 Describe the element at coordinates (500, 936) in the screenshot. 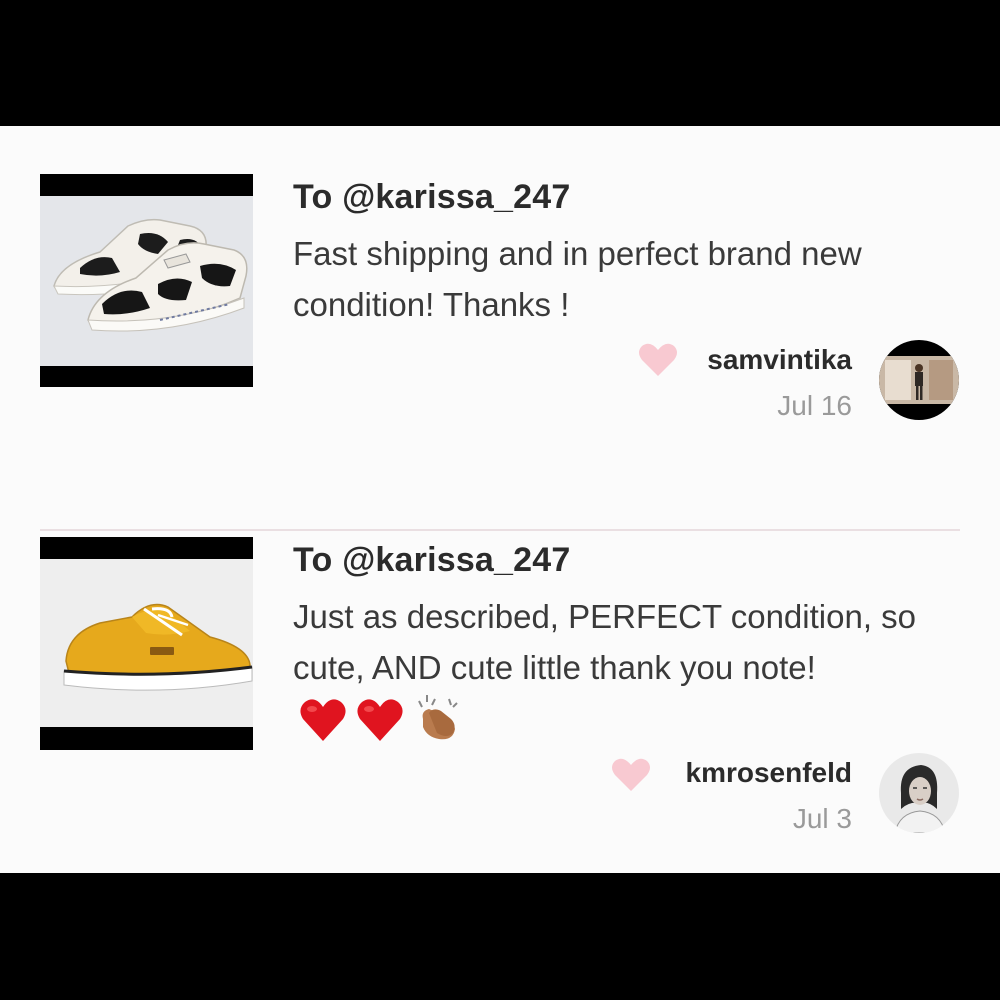

I see `bottom-black-bar` at that location.